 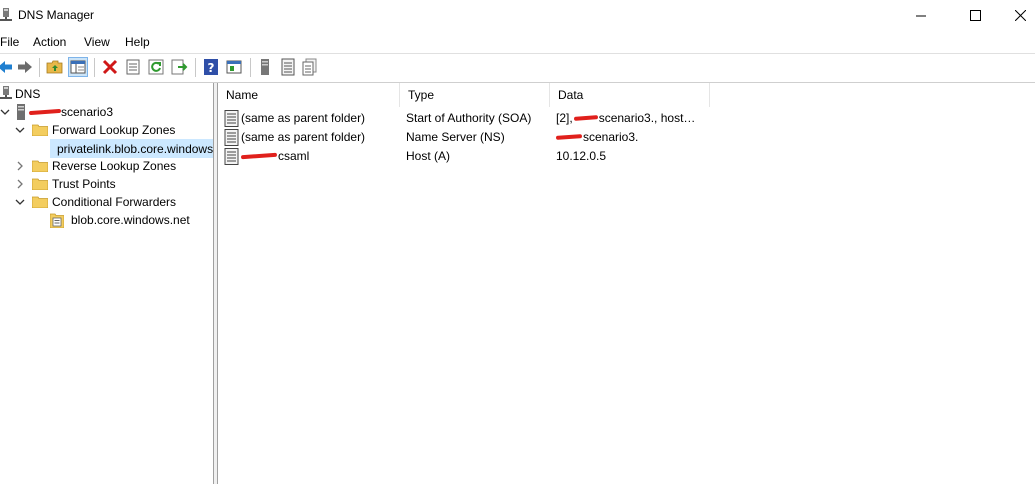 I want to click on tree-label-privatelink-zone: privatelink.blob.core.windows.net, so click(x=135, y=148).